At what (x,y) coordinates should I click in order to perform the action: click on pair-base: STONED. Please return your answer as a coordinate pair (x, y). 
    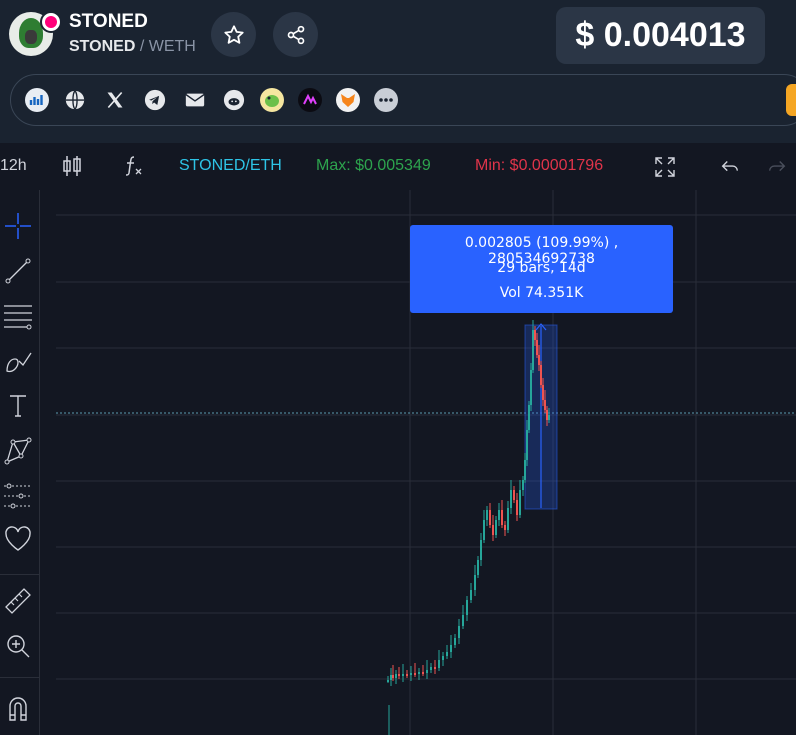
    Looking at the image, I should click on (102, 46).